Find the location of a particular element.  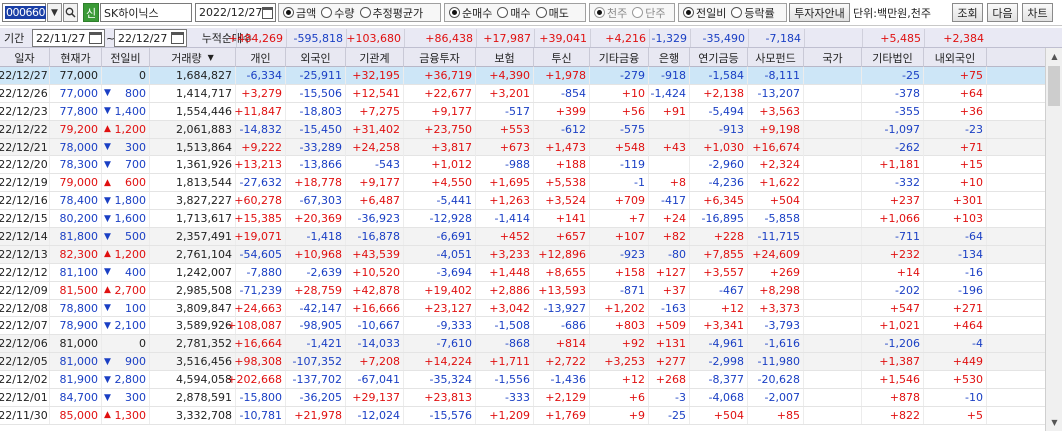

cell-value: -64 is located at coordinates (974, 237).